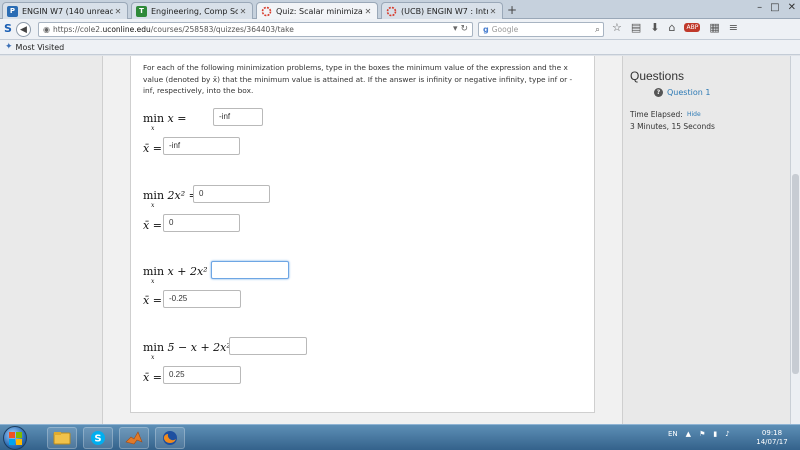 This screenshot has height=450, width=800. Describe the element at coordinates (40, 47) in the screenshot. I see `bookmark-most-visited: Most Visited` at that location.